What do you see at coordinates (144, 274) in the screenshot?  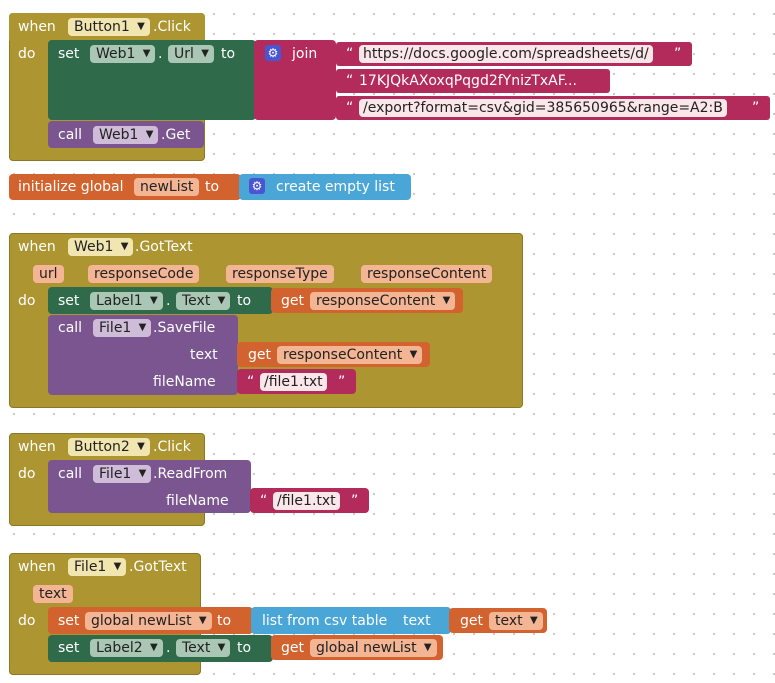 I see `param-responsecode: responseCode` at bounding box center [144, 274].